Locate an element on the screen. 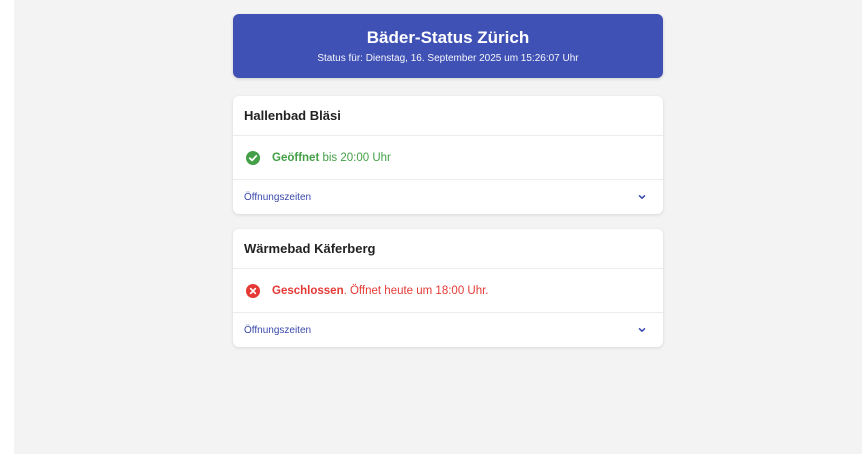 The width and height of the screenshot is (862, 454). status-detail: . Öffnet heute um 18:00 Uhr. is located at coordinates (416, 290).